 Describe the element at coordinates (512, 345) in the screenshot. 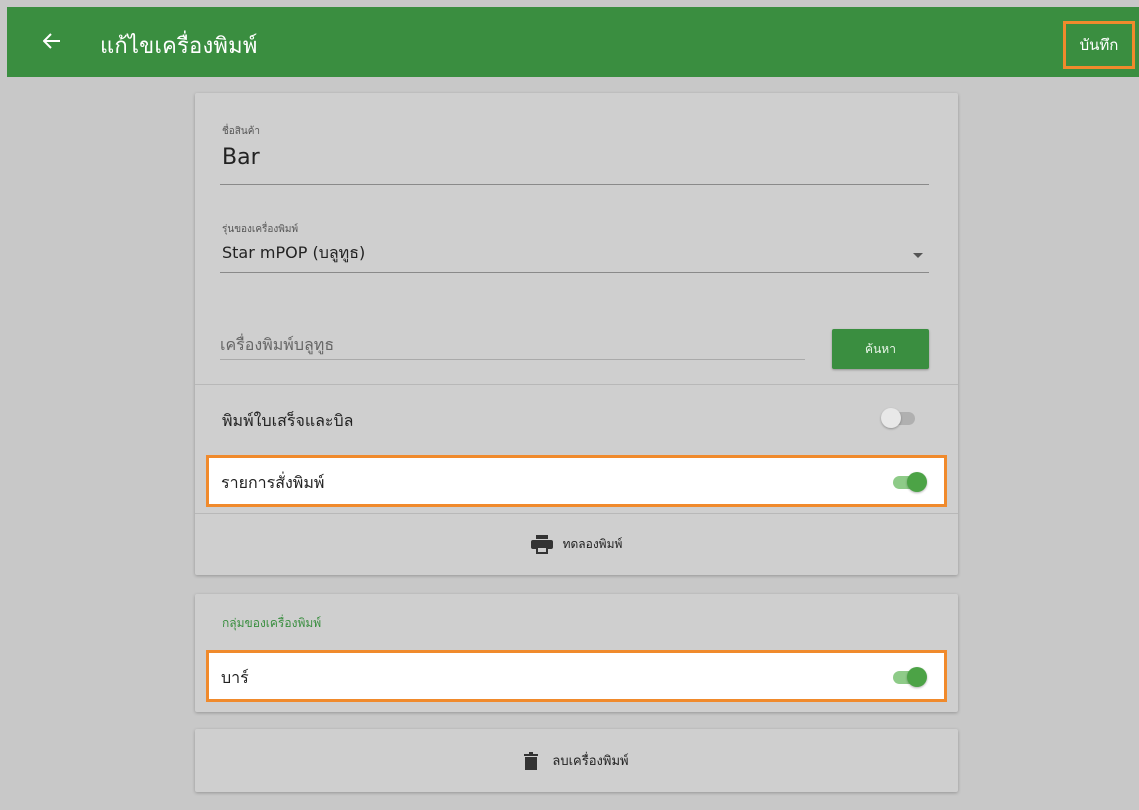

I see `bluetooth-printer-input` at that location.